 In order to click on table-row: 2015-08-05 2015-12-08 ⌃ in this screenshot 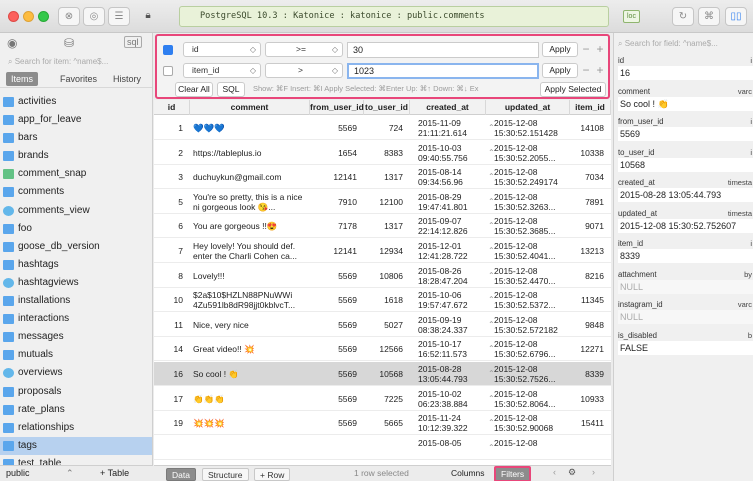, I will do `click(382, 448)`.